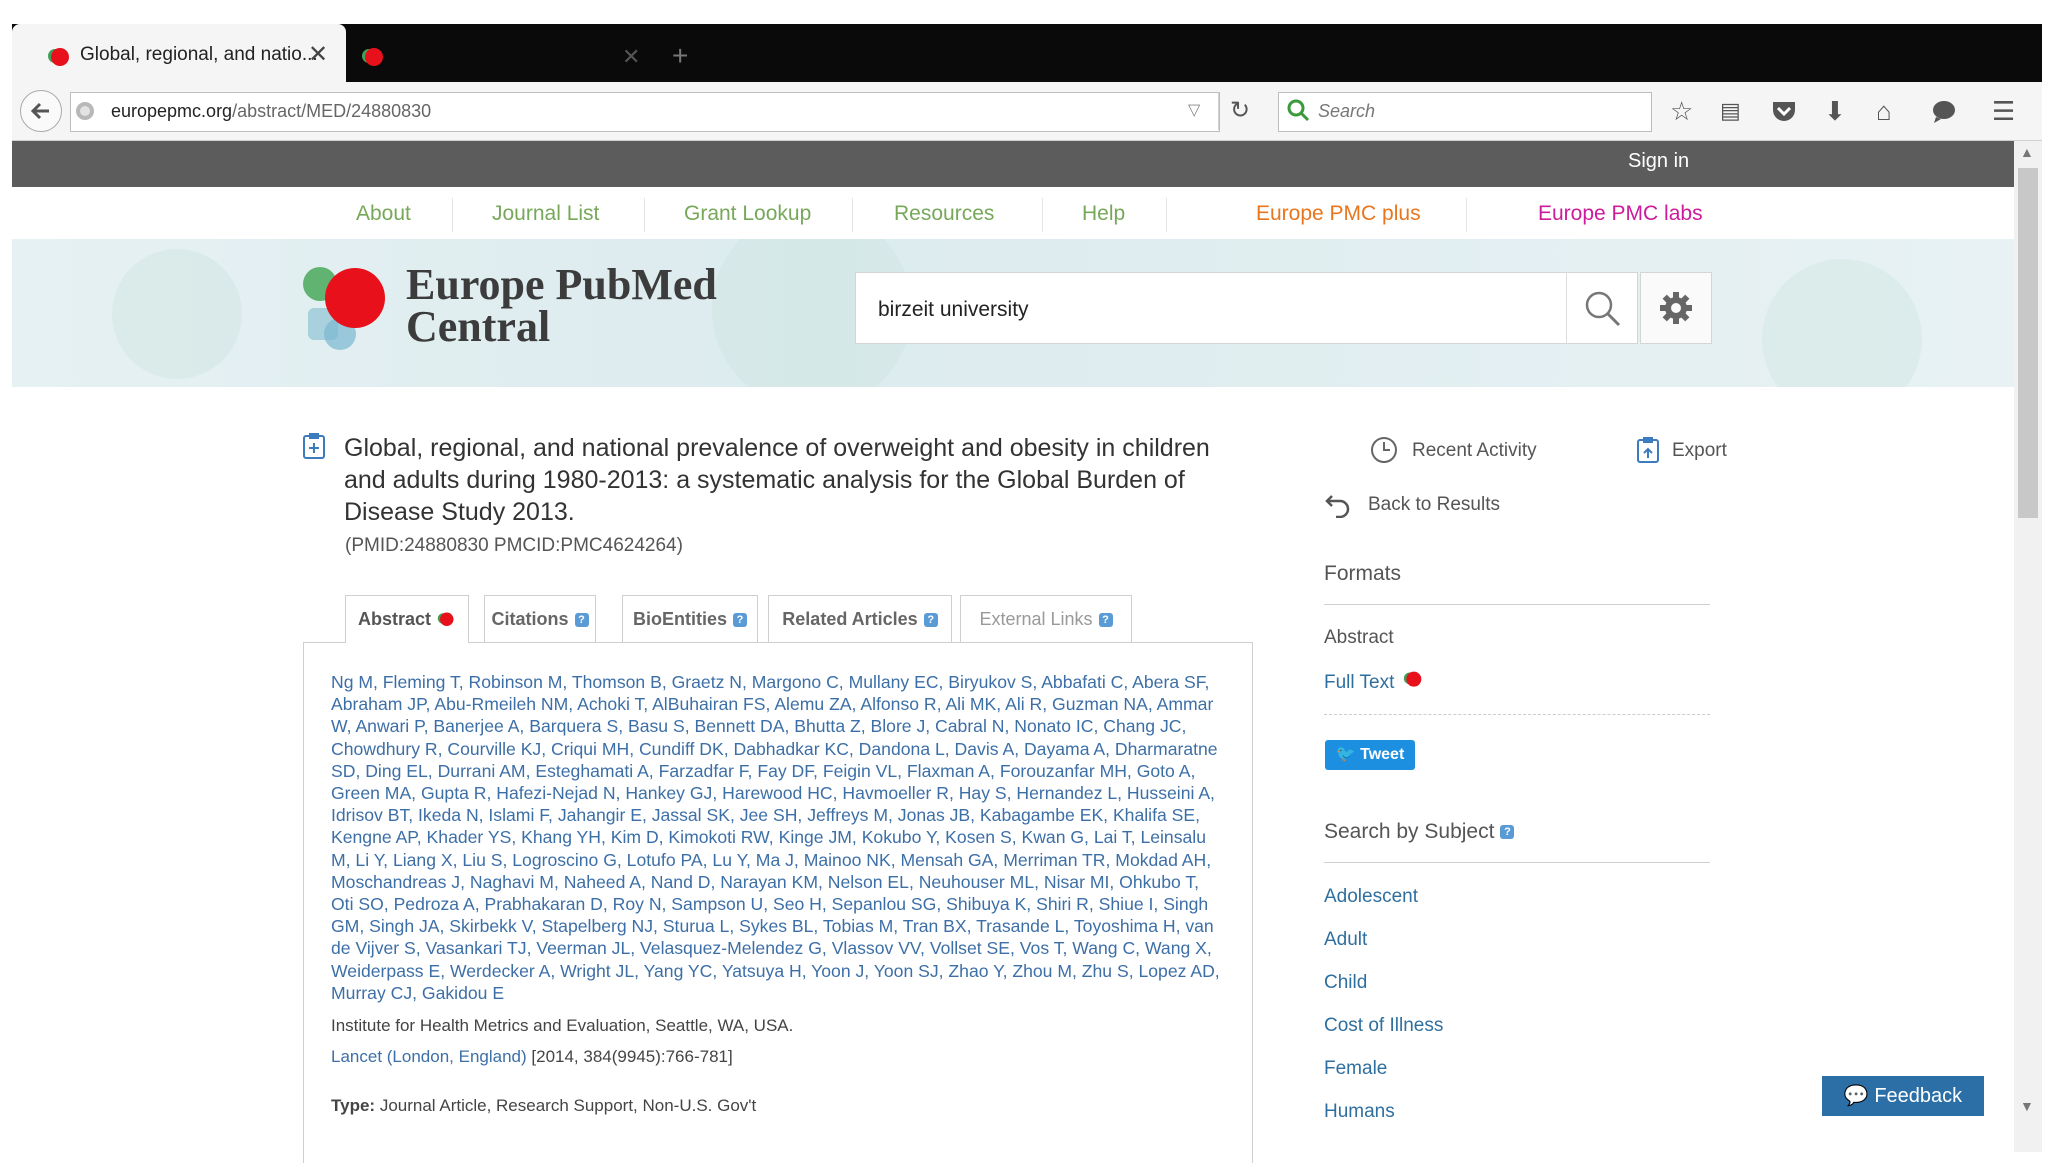  I want to click on export-clipboard-icon, so click(1648, 450).